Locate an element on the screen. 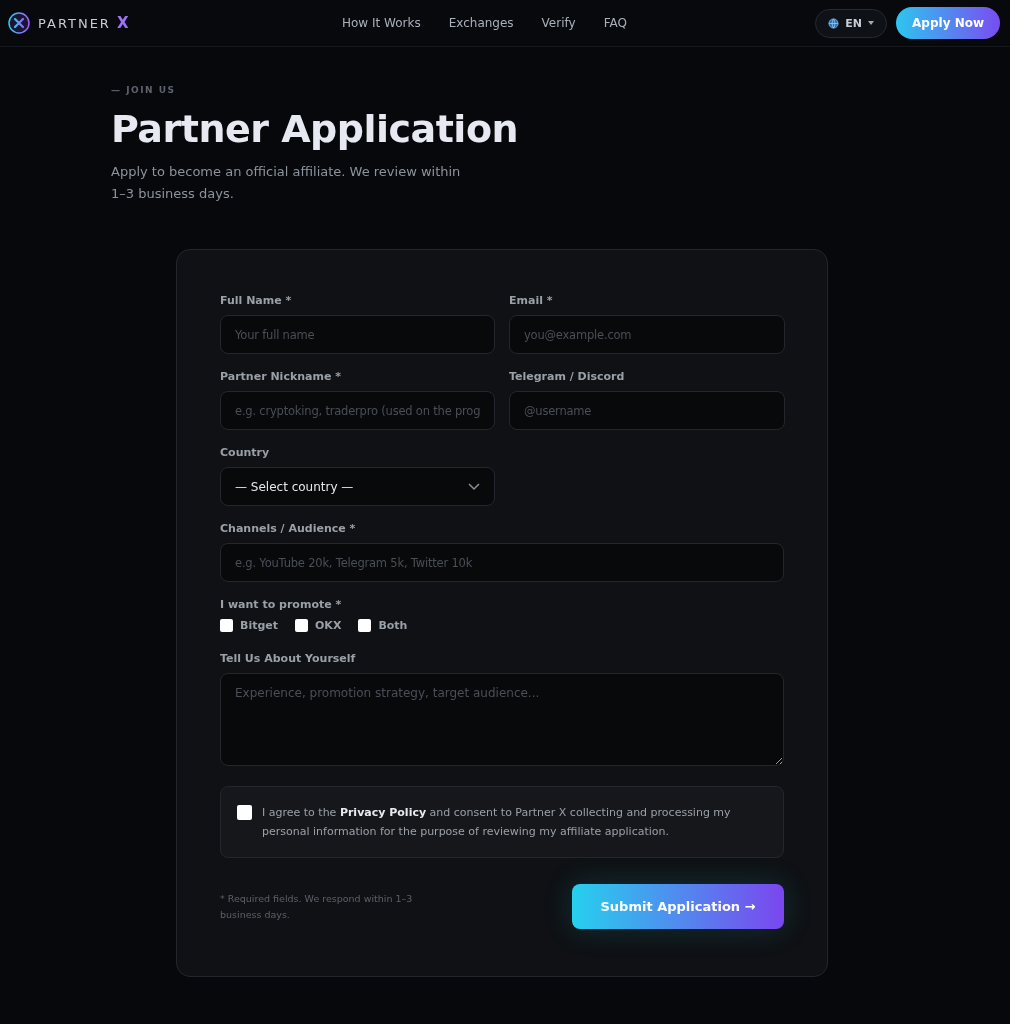  page-subtitle: Apply to become an official affiliate. We review within 1–3 business days. is located at coordinates (286, 183).